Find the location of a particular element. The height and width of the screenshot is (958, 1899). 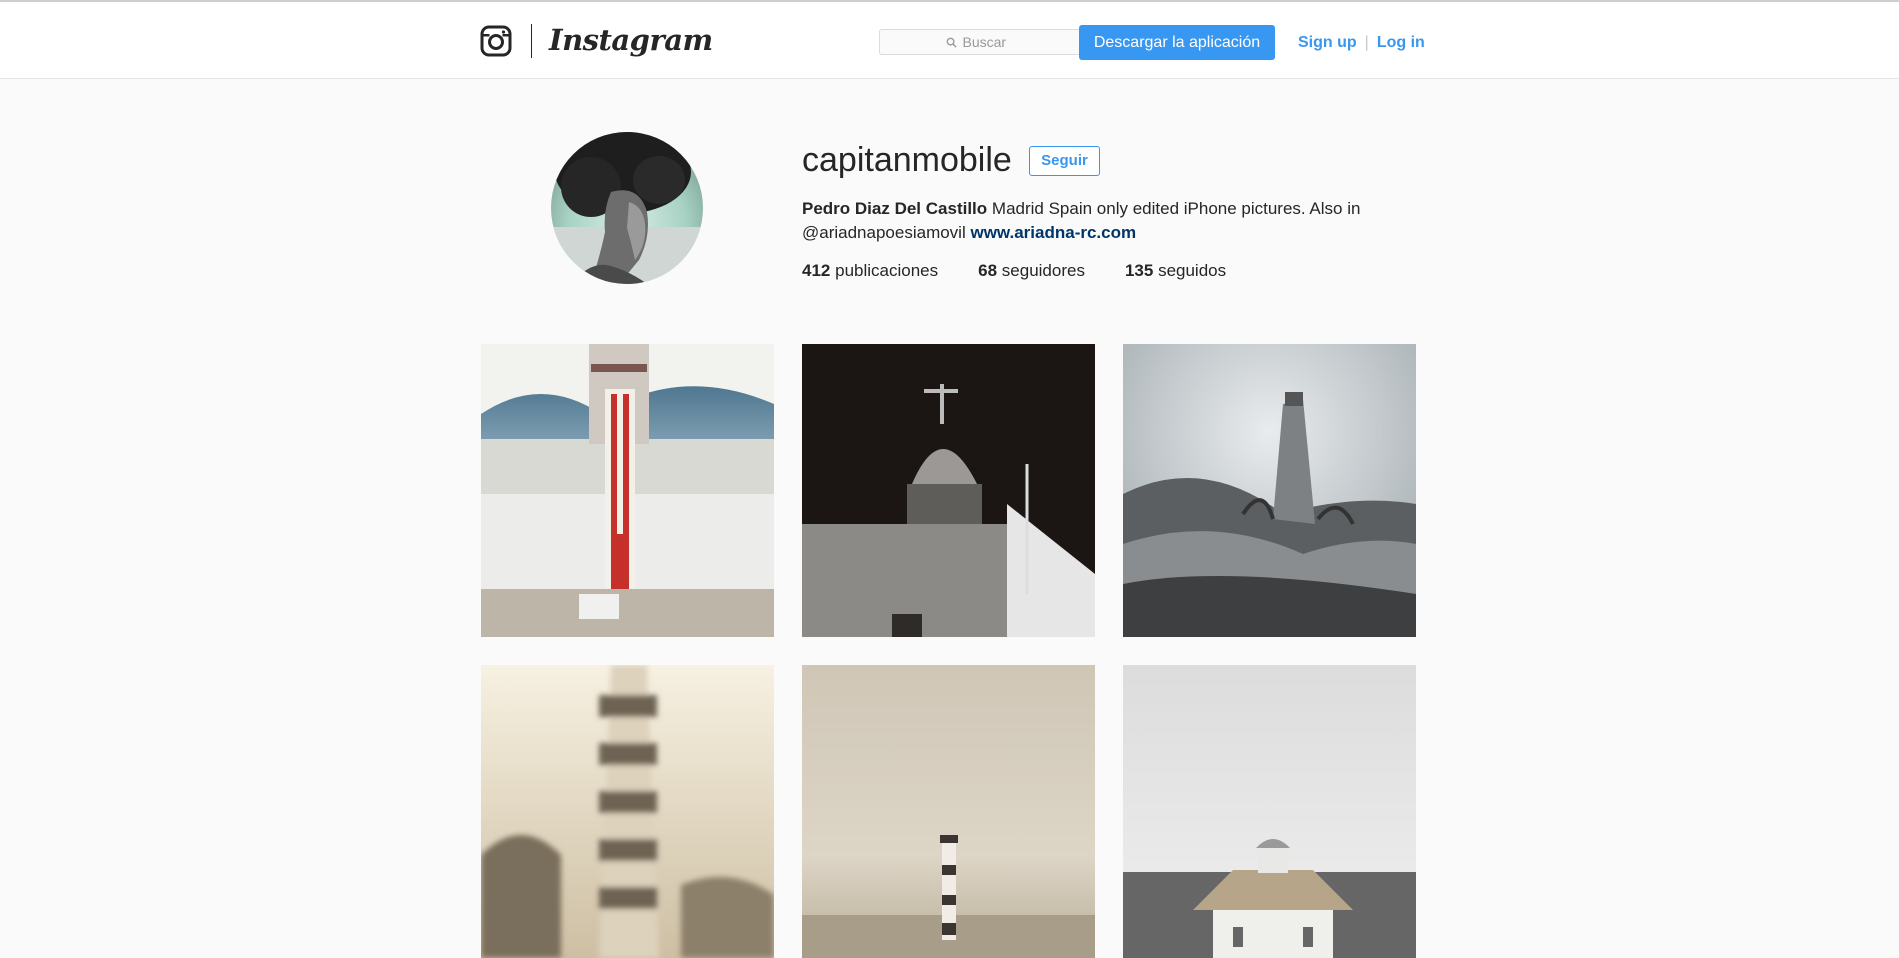

instagram-camera-icon is located at coordinates (496, 41).